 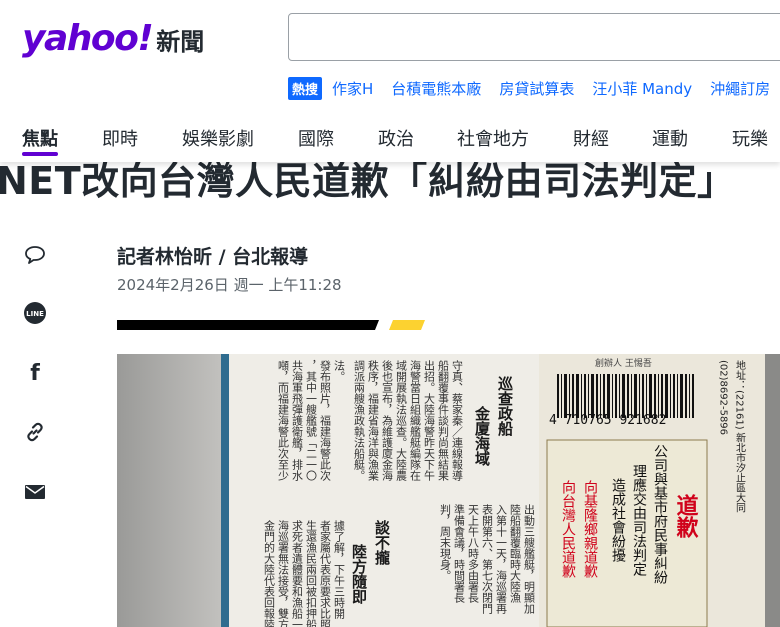 I want to click on copy-link-button, so click(x=35, y=432).